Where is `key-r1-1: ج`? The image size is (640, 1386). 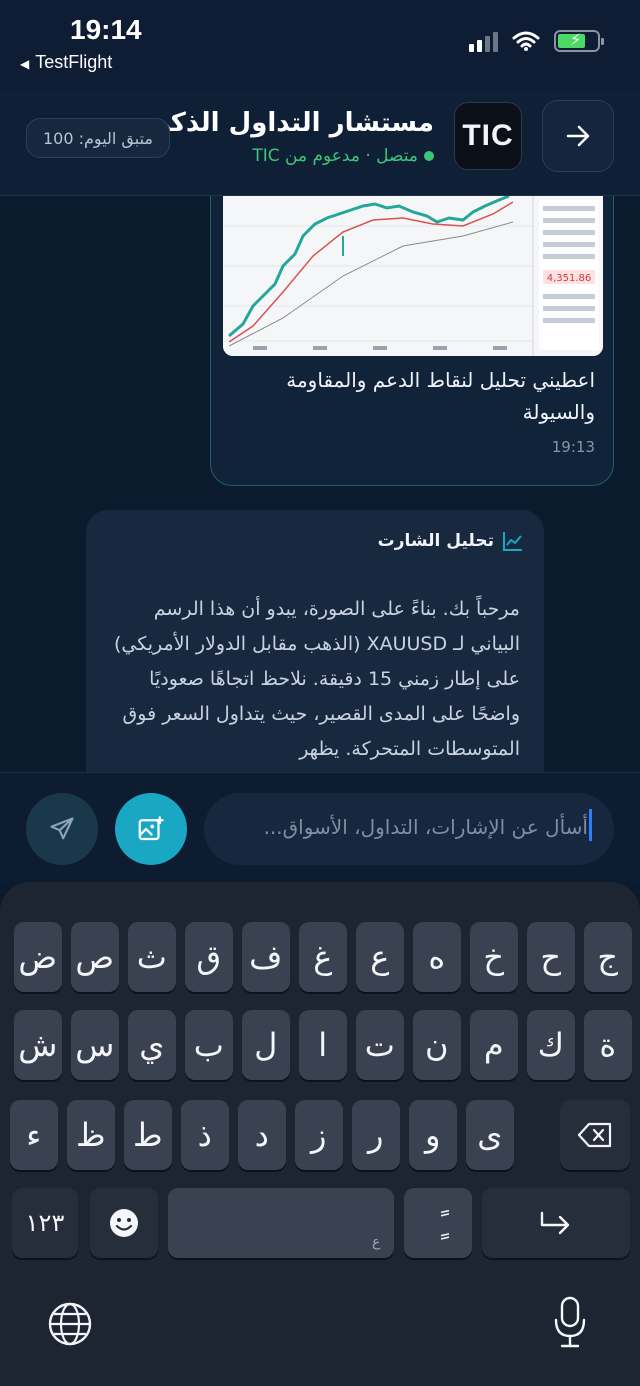 key-r1-1: ج is located at coordinates (607, 957).